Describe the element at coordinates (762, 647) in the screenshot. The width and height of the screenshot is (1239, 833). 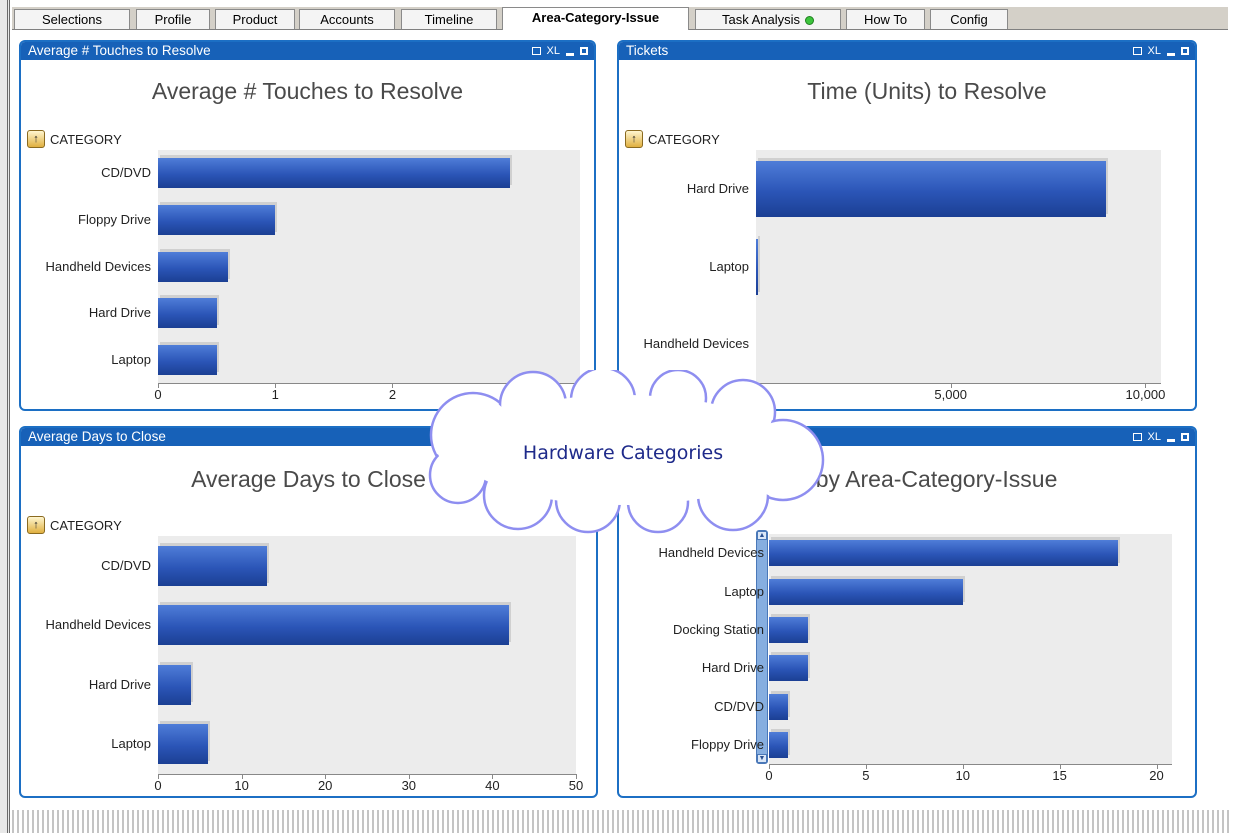
I see `chart-scrollbar: ▲ ▼` at that location.